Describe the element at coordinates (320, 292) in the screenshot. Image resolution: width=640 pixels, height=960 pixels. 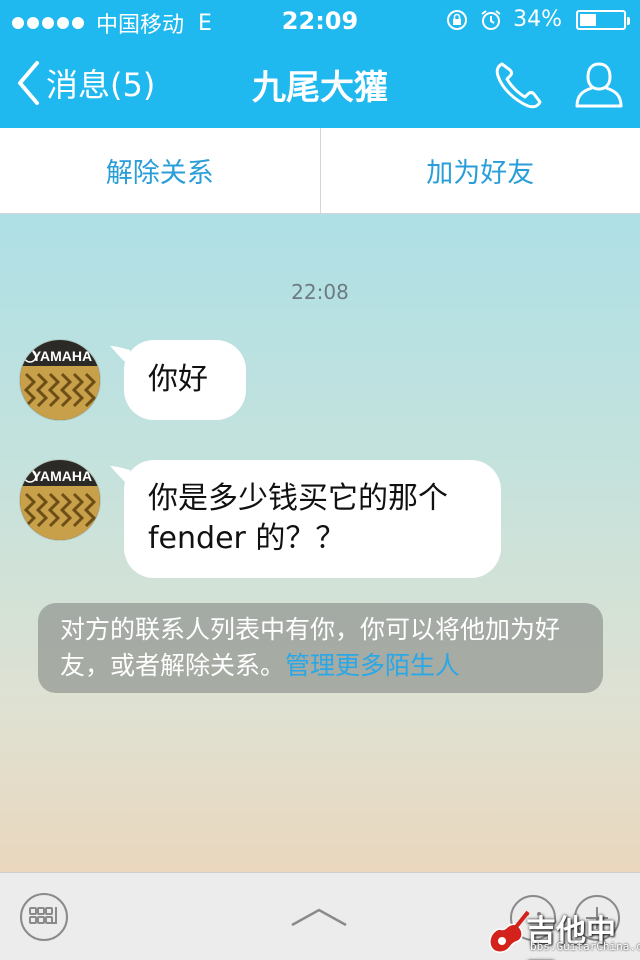
I see `message-timestamp: 22:08` at that location.